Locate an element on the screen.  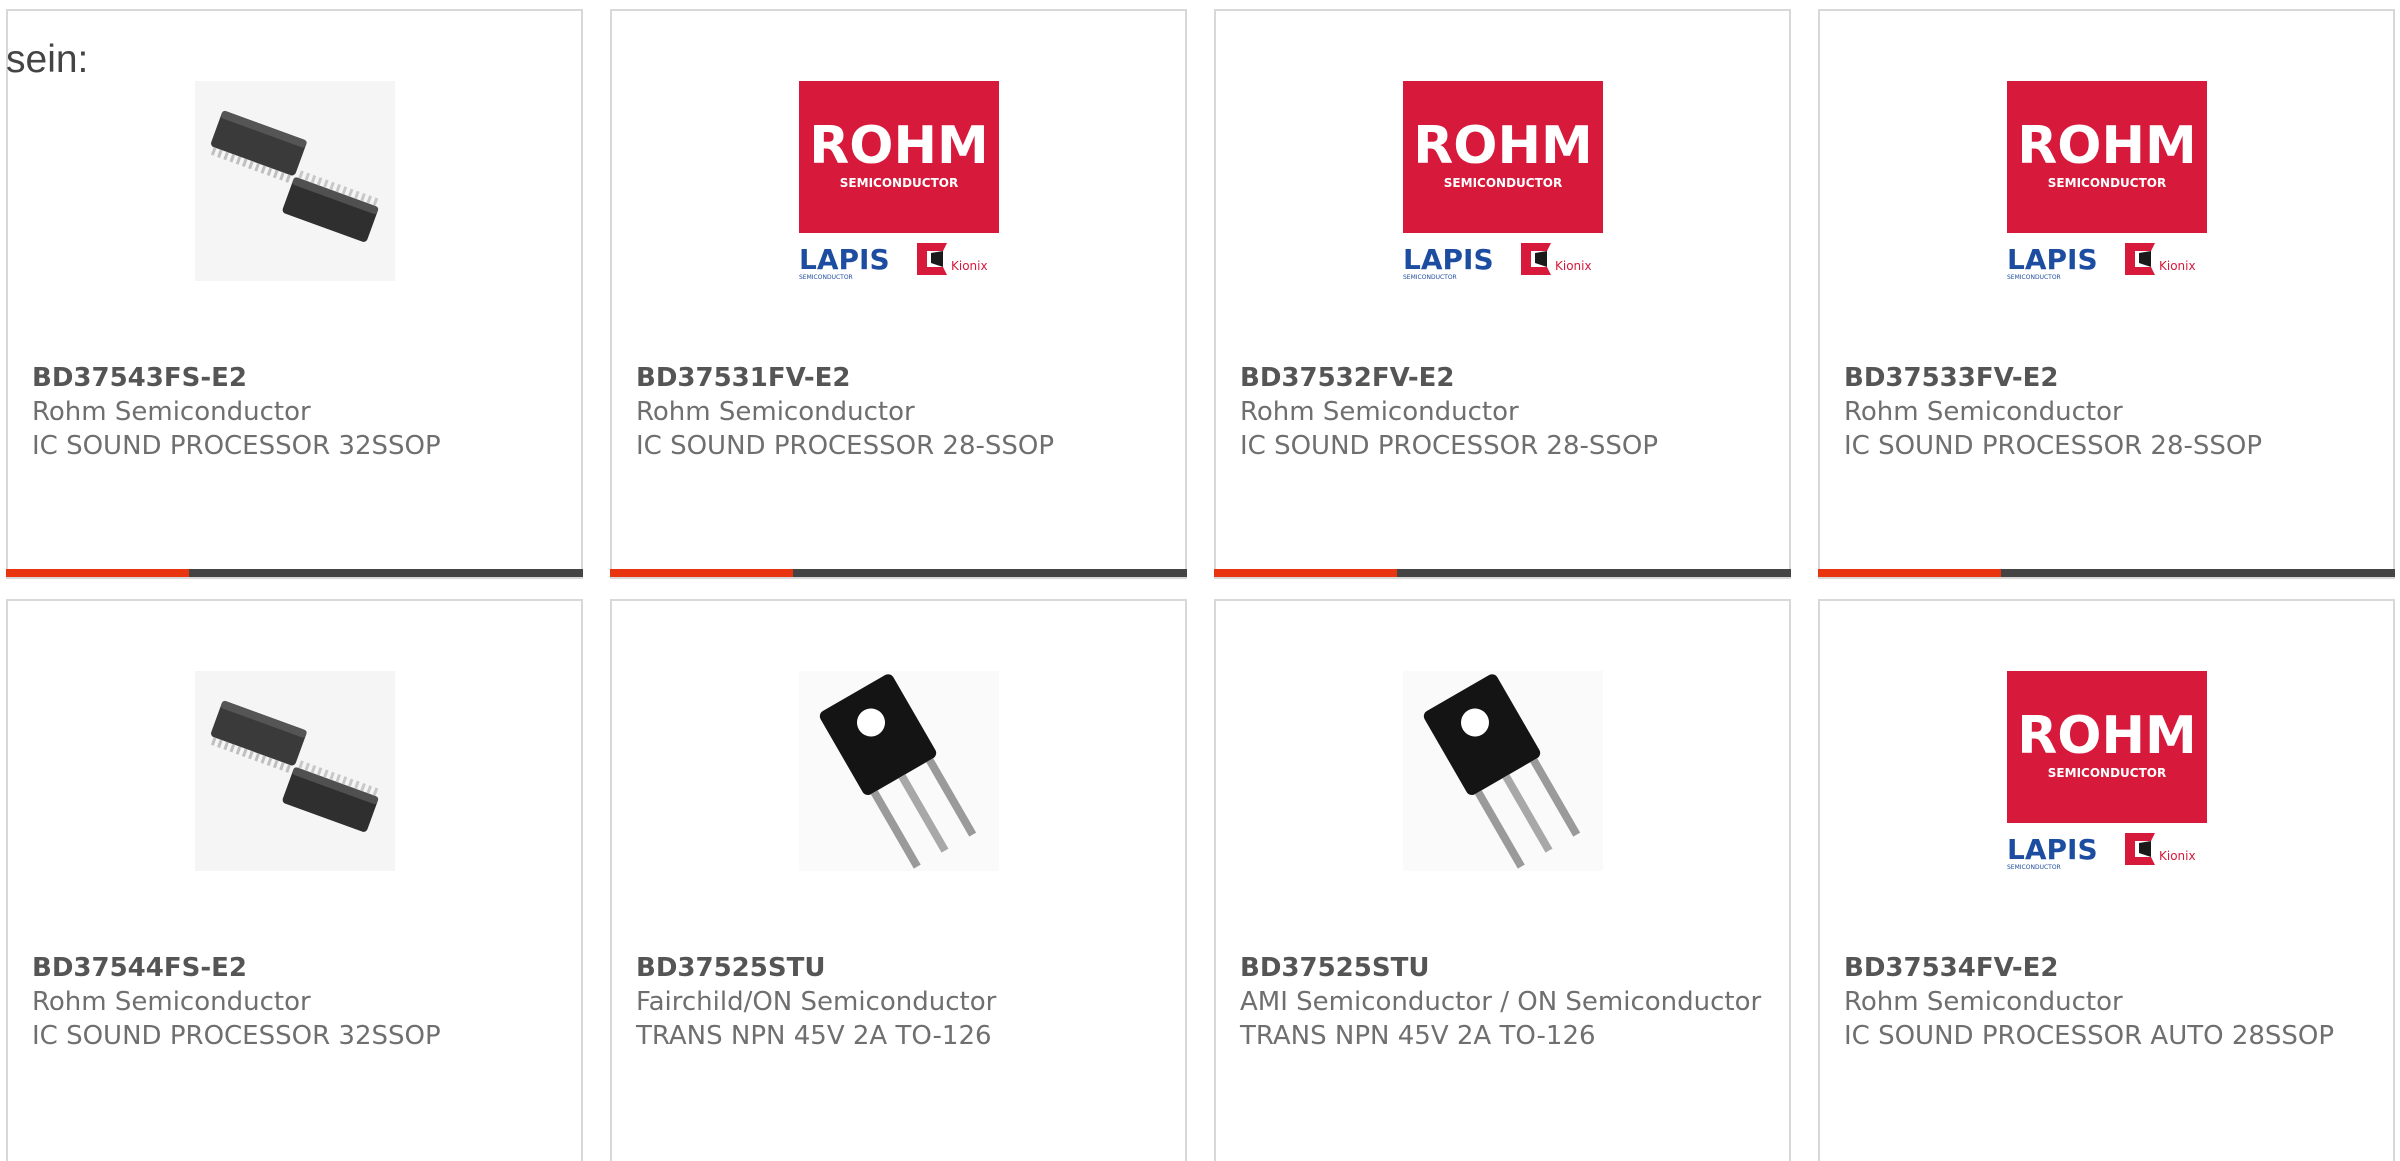
description: IC SOUND PROCESSOR AUTO 28SSOP is located at coordinates (2089, 1036).